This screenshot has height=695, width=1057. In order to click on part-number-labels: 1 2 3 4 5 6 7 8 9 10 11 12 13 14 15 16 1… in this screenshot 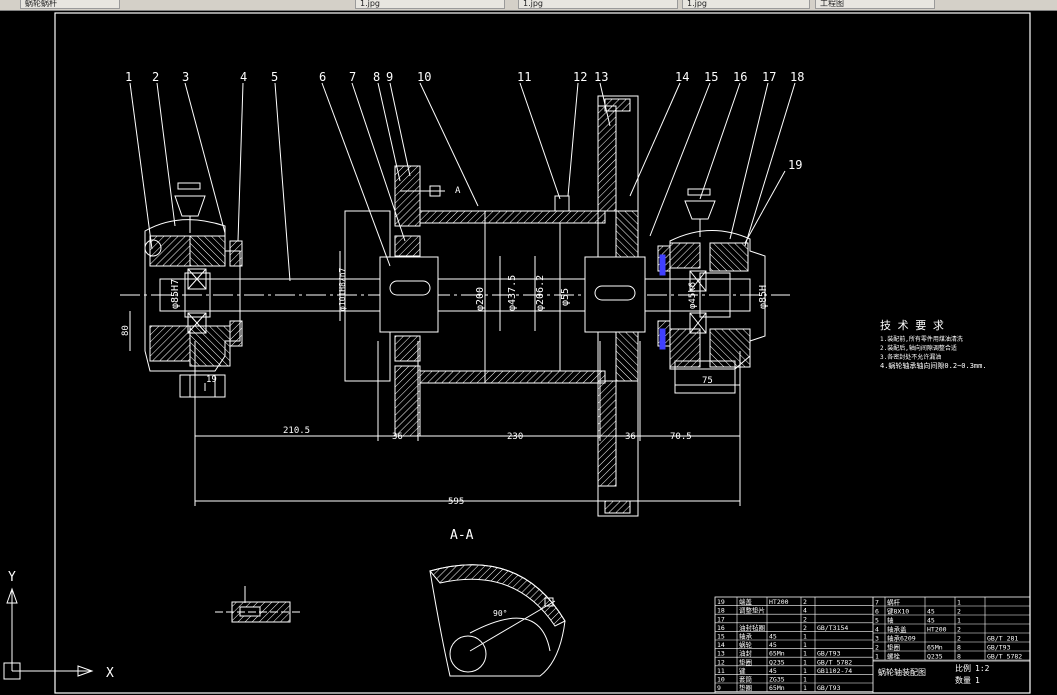, I will do `click(464, 121)`.